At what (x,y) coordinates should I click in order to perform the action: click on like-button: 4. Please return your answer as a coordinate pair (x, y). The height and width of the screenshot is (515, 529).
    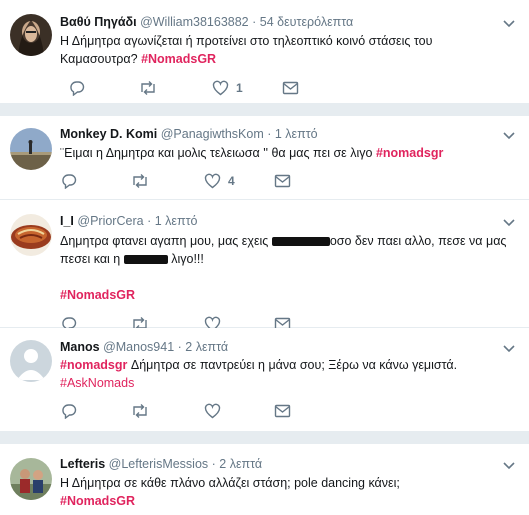
    Looking at the image, I should click on (219, 181).